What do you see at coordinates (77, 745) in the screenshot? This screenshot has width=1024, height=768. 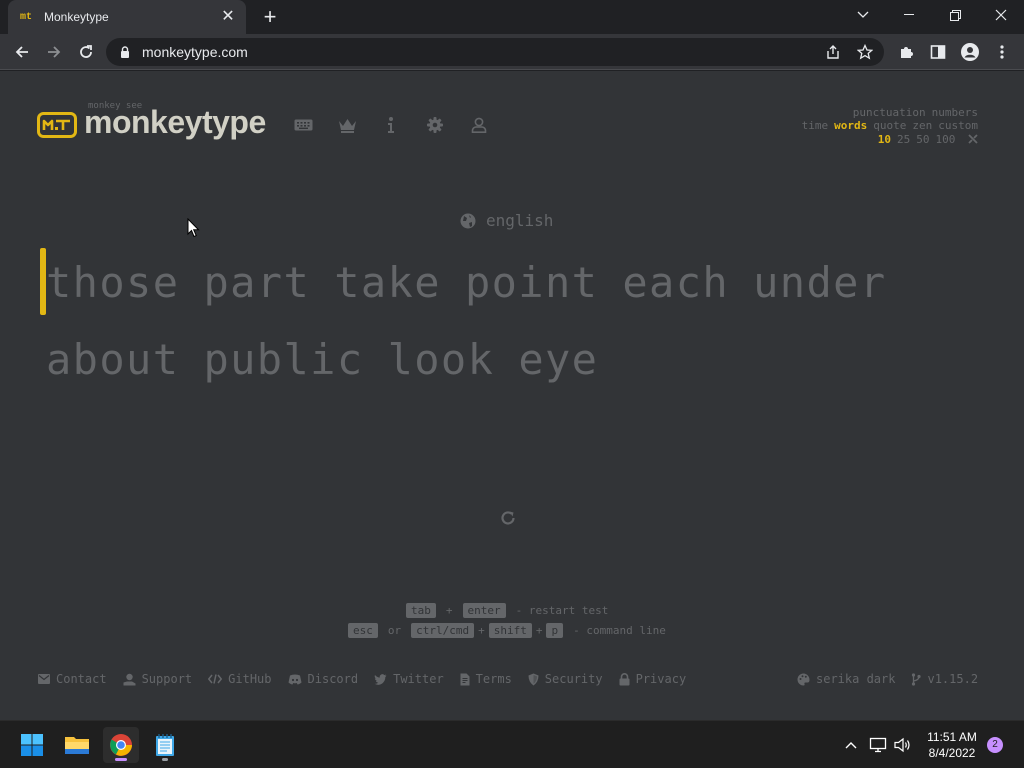 I see `file-explorer-icon` at bounding box center [77, 745].